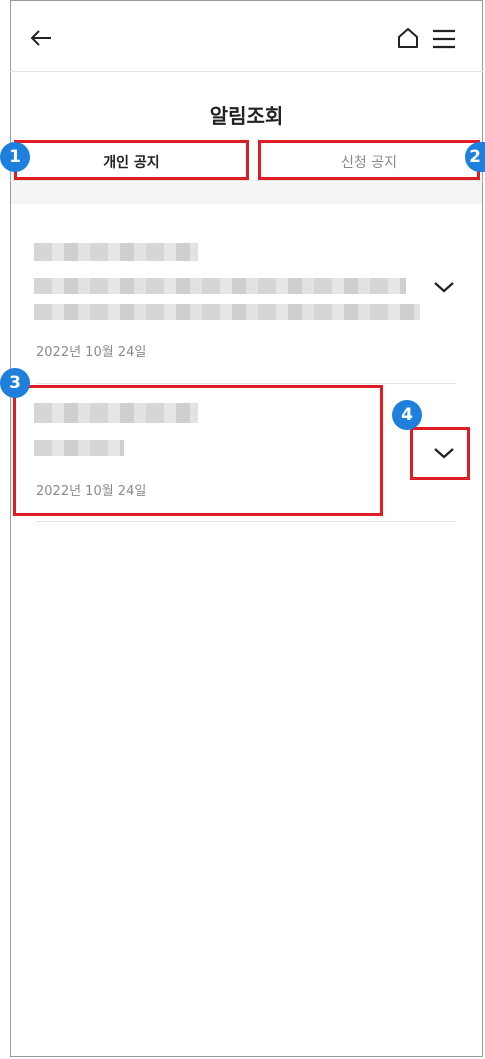 Image resolution: width=485 pixels, height=1059 pixels. I want to click on notice-title-redacted, so click(116, 252).